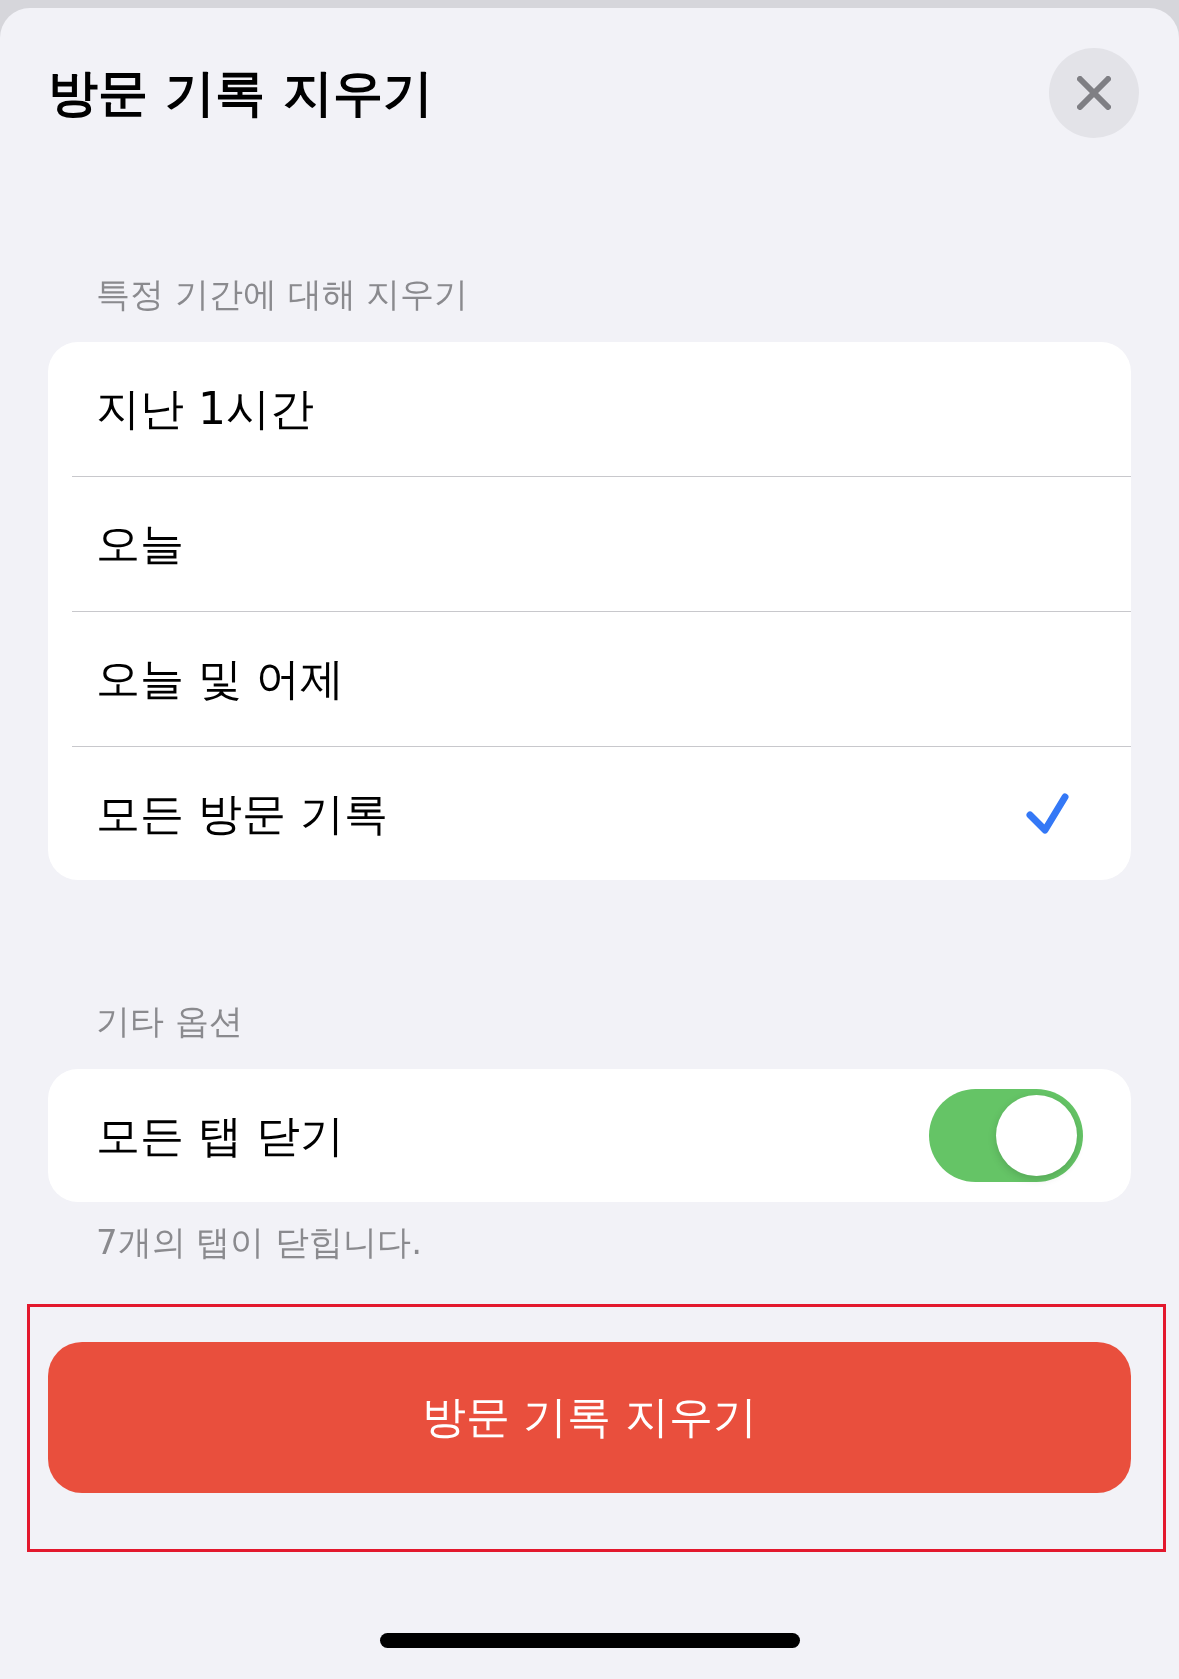 The height and width of the screenshot is (1679, 1179). What do you see at coordinates (259, 1242) in the screenshot?
I see `section-footer: 7개의 탭이 닫힙니다.` at bounding box center [259, 1242].